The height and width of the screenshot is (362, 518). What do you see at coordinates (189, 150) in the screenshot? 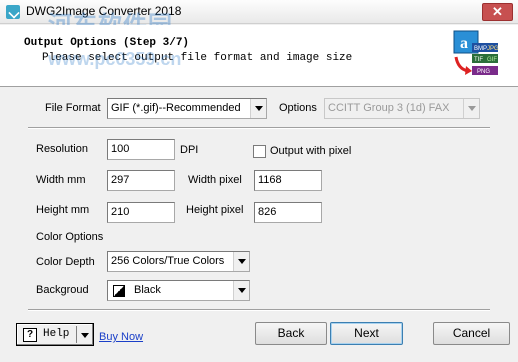
I see `dpi-label: DPI` at bounding box center [189, 150].